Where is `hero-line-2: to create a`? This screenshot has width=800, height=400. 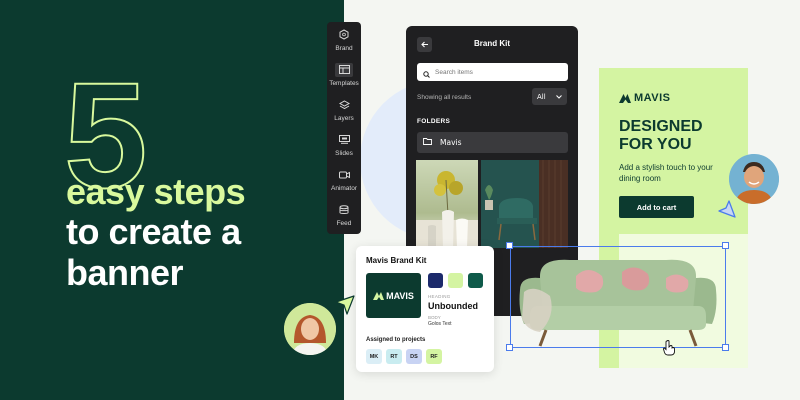
hero-line-2: to create a is located at coordinates (153, 231).